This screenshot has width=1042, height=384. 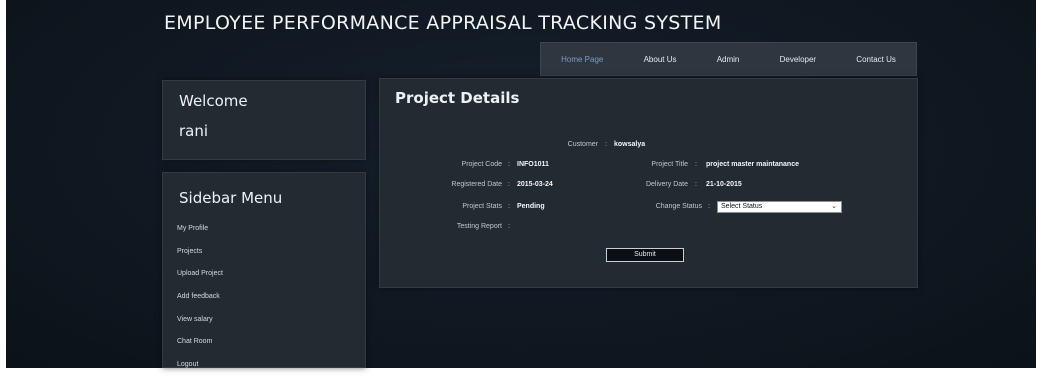 I want to click on status-select: Select Status ⌄, so click(x=779, y=207).